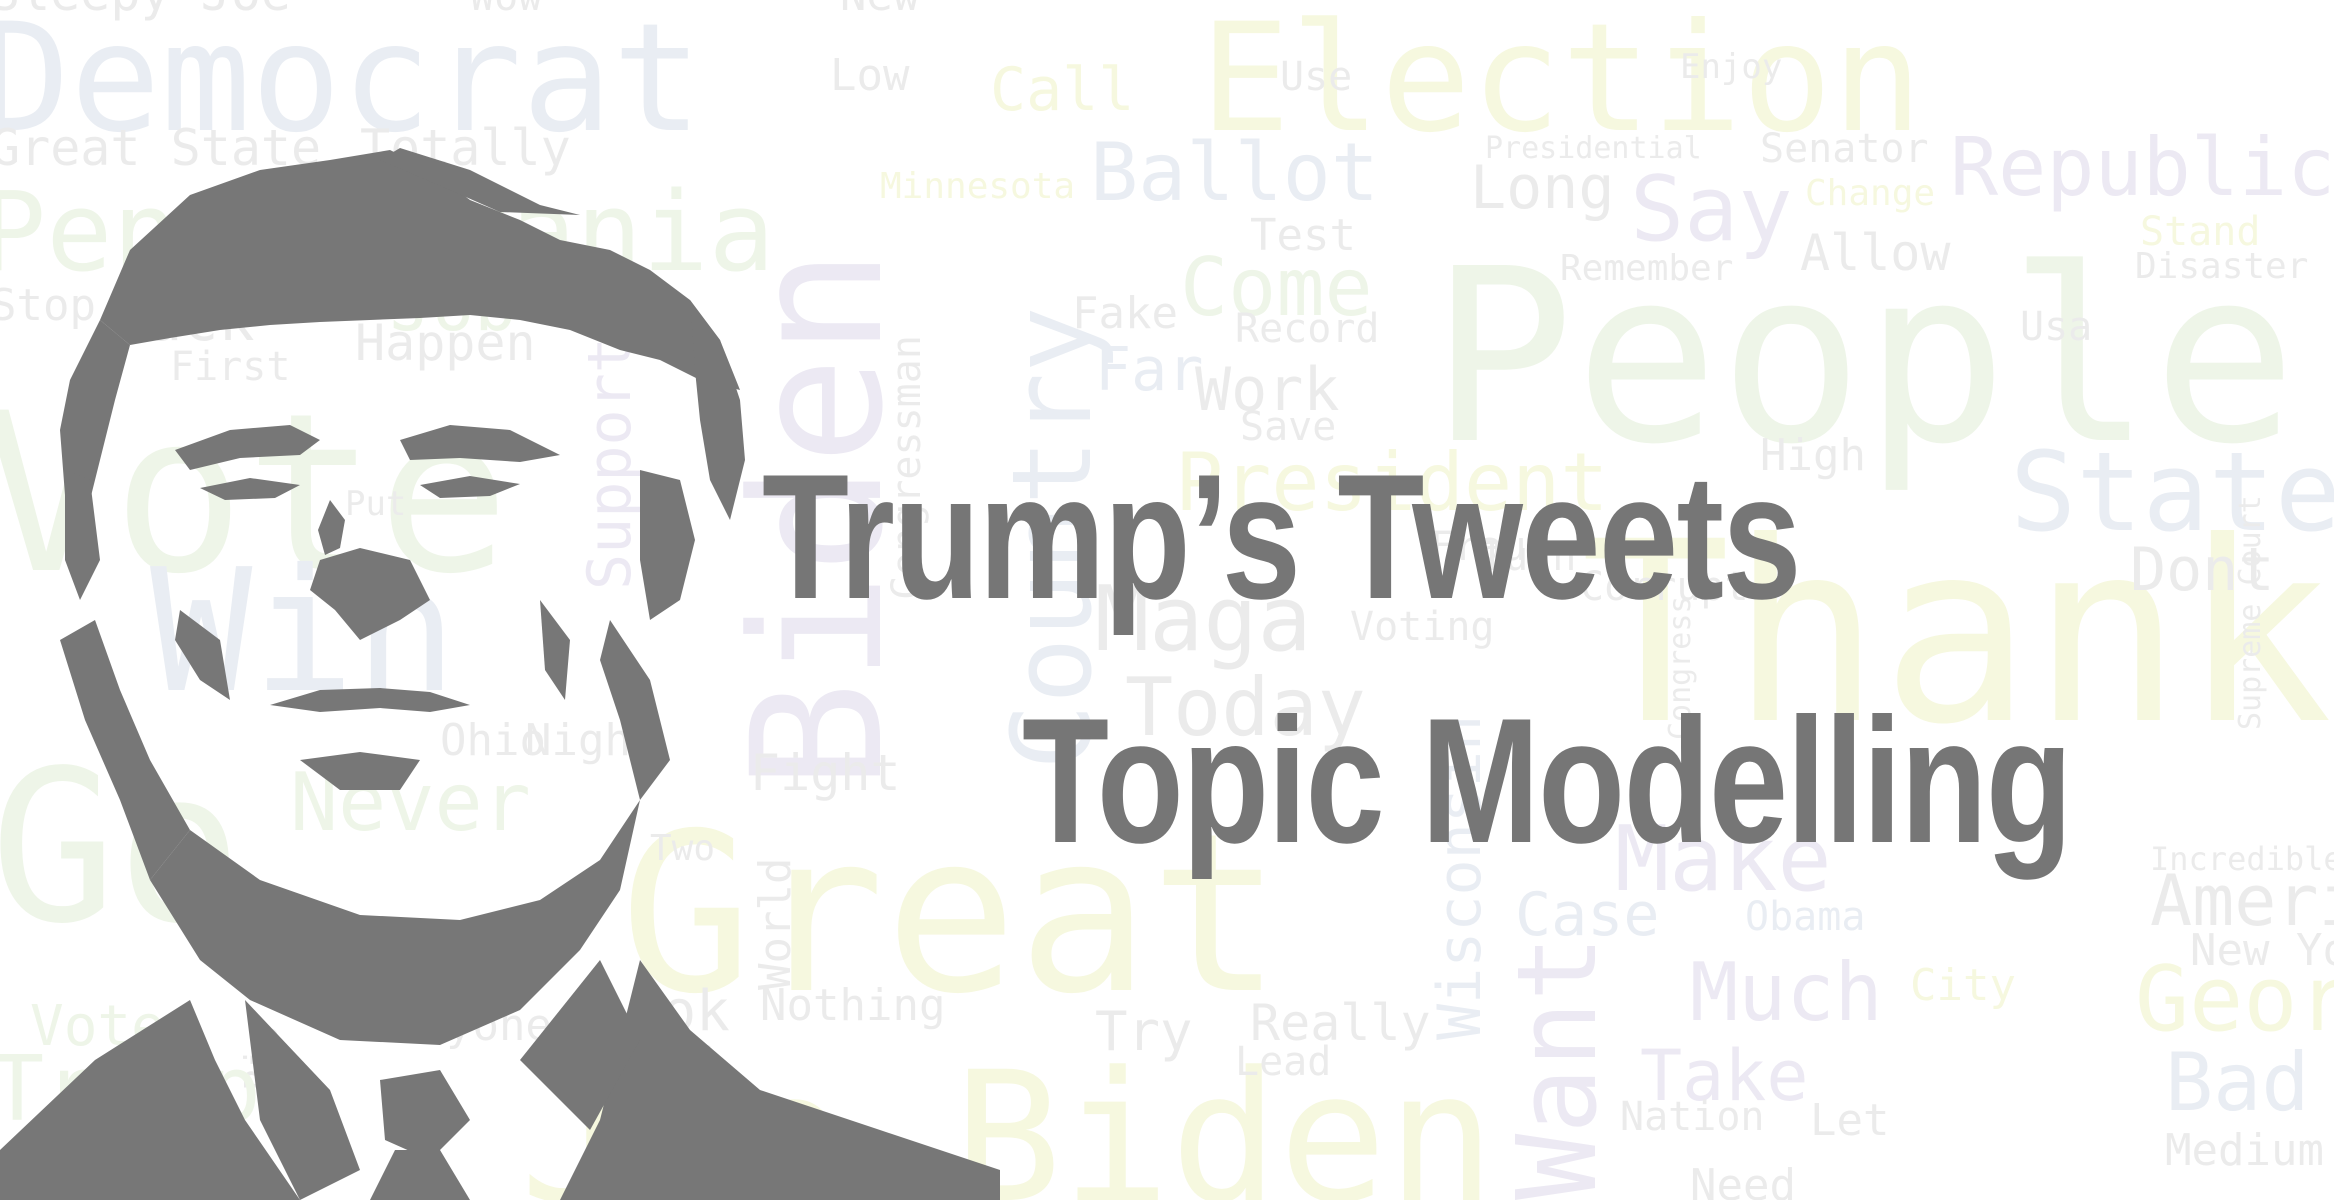 The height and width of the screenshot is (1200, 2334). What do you see at coordinates (1711, 209) in the screenshot?
I see `cloud-word: Say` at bounding box center [1711, 209].